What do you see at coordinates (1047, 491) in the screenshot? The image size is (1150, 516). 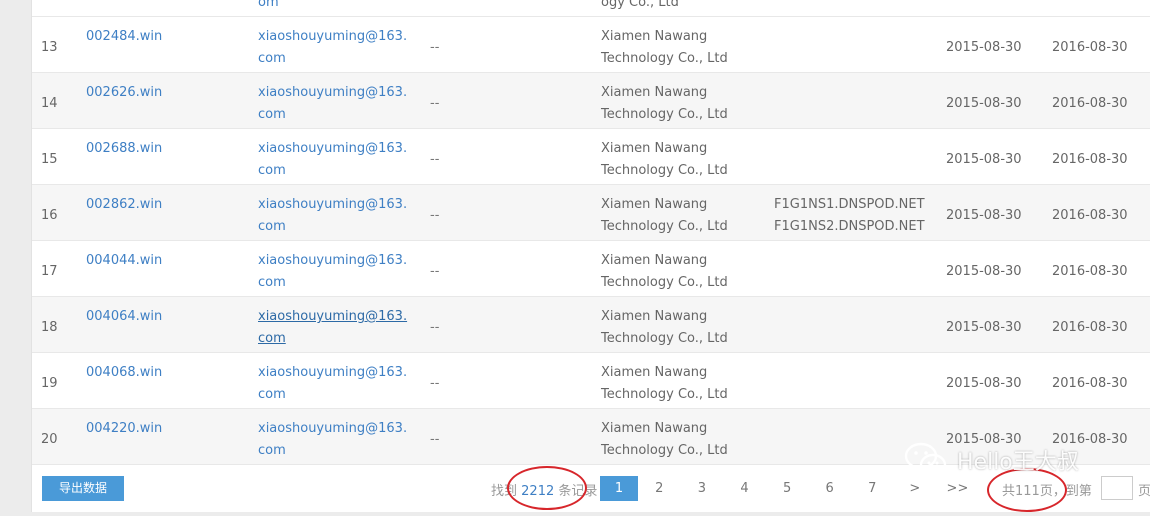 I see `total-pages-label: 共111页，到第` at bounding box center [1047, 491].